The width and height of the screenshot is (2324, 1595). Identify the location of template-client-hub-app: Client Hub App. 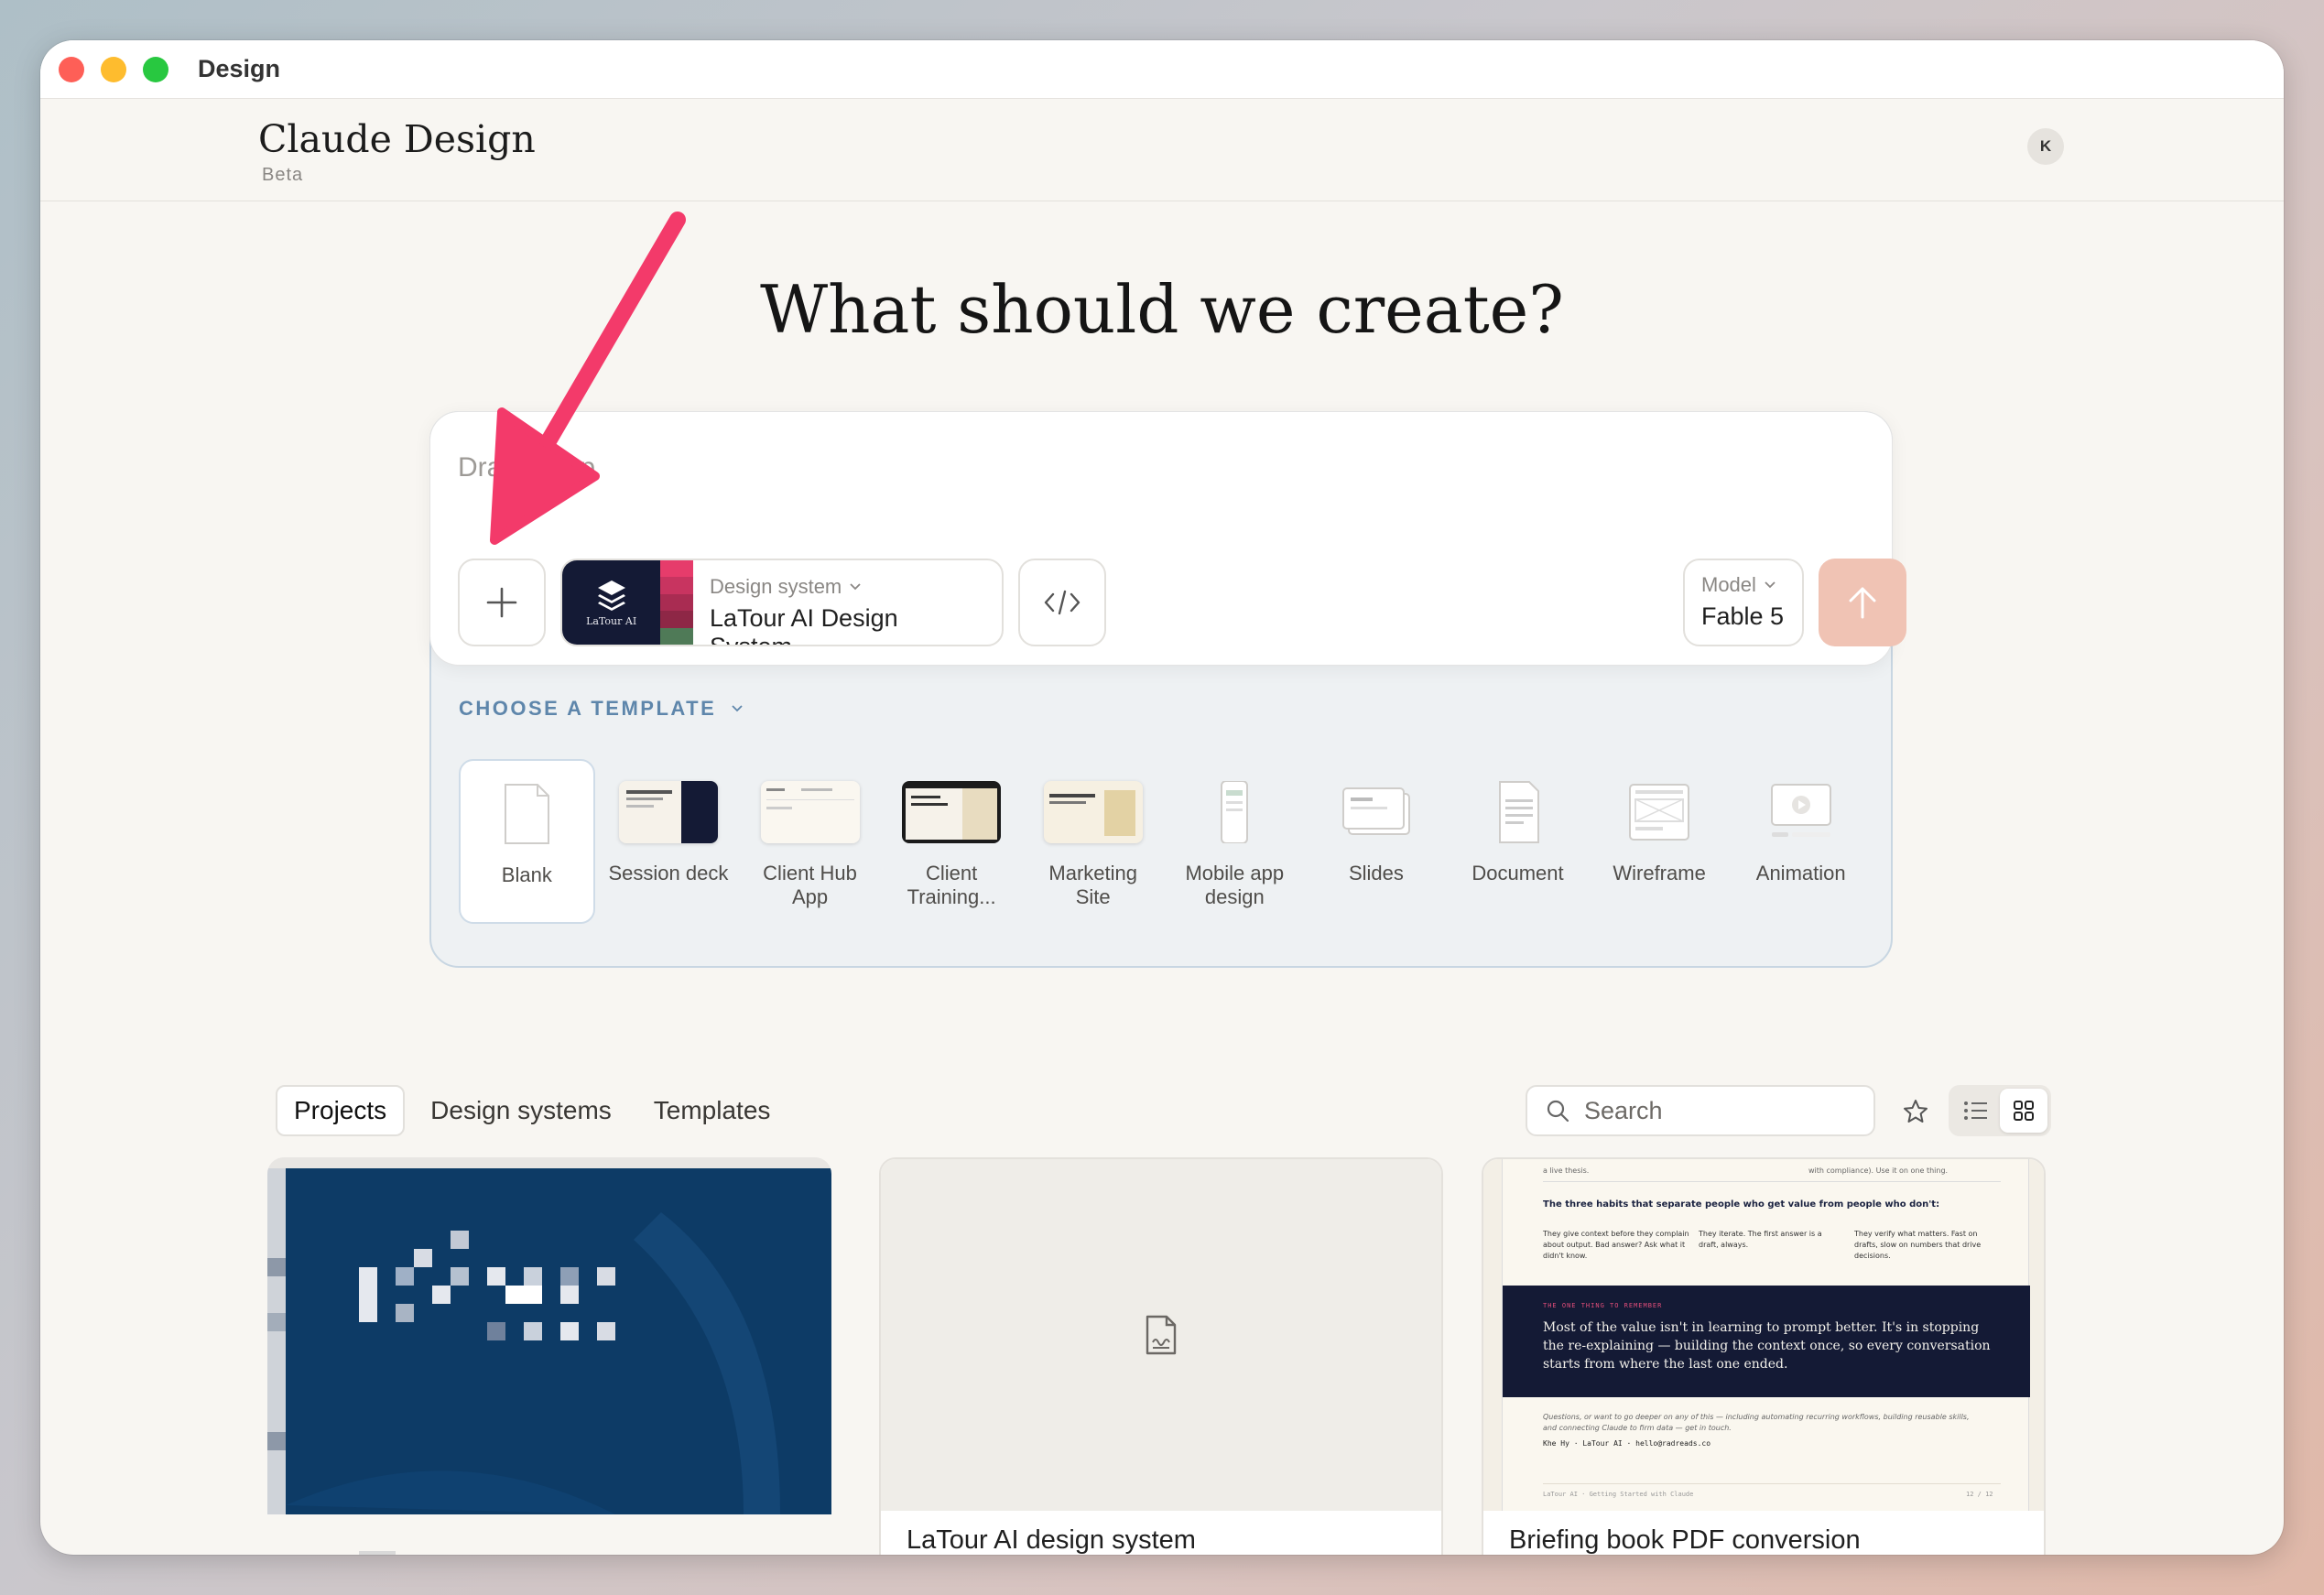
(810, 842).